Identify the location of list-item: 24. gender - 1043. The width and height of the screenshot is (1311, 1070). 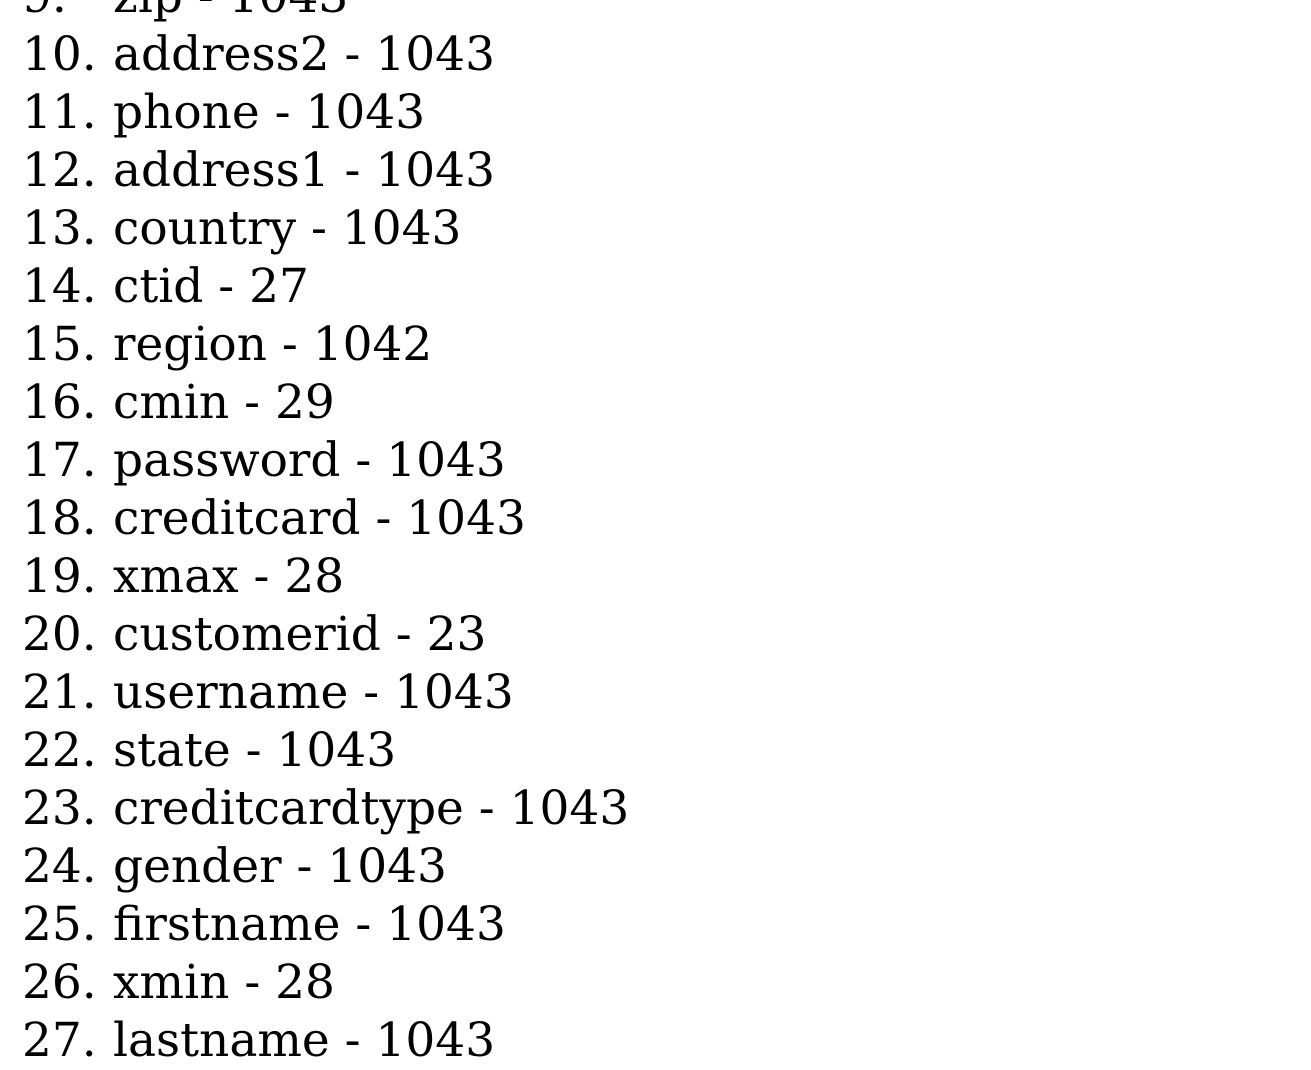
(657, 867).